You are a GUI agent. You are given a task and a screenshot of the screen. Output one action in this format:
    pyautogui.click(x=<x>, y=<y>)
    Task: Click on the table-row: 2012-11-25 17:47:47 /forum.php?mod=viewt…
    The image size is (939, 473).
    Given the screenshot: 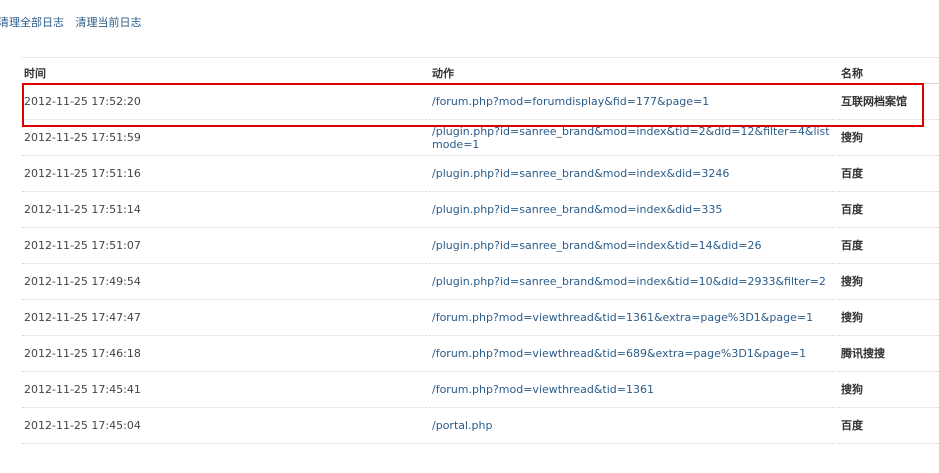 What is the action you would take?
    pyautogui.click(x=480, y=317)
    